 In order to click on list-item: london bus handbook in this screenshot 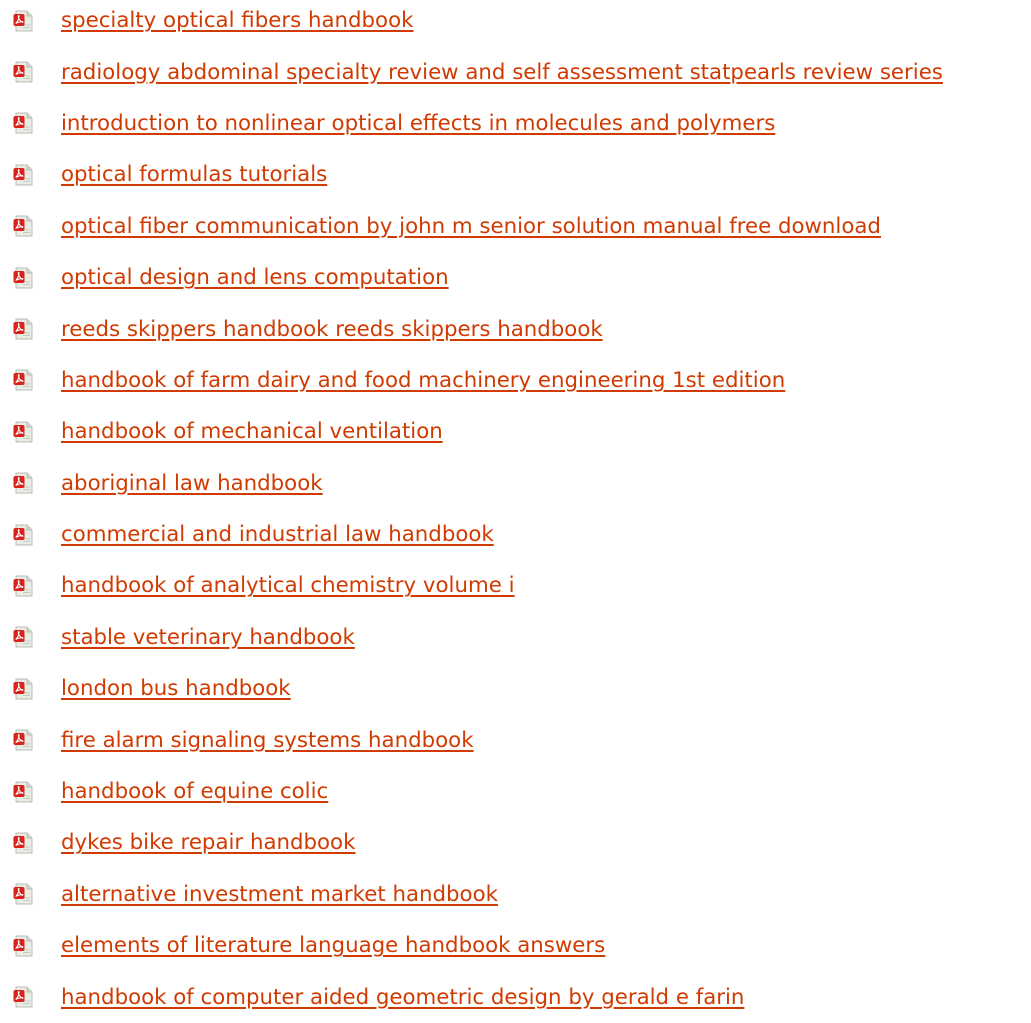, I will do `click(515, 688)`.